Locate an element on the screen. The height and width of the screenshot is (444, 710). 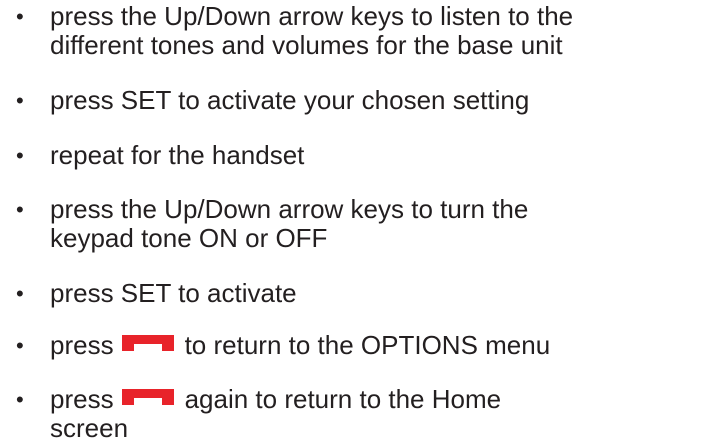
item-text-after-icon: again to return to the Home is located at coordinates (343, 399).